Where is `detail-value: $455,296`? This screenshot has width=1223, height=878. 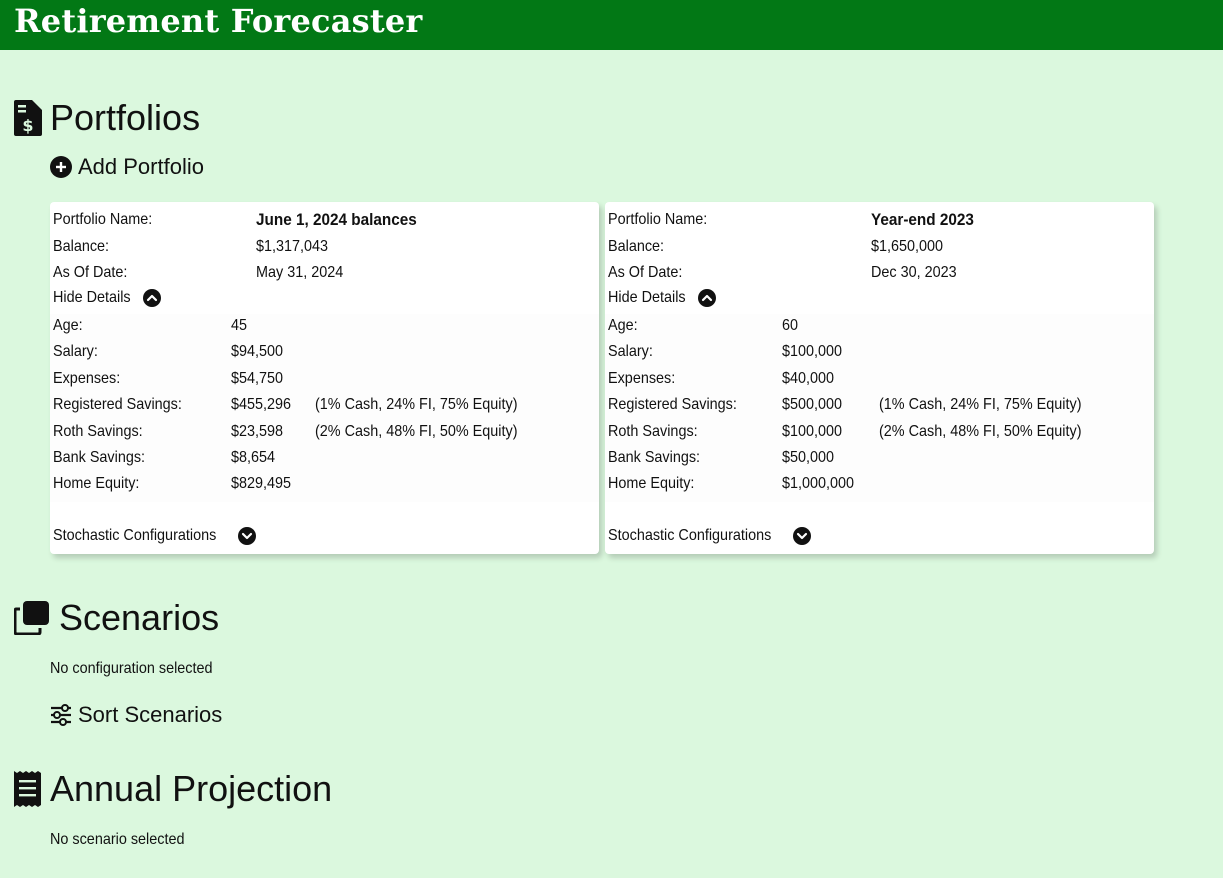
detail-value: $455,296 is located at coordinates (261, 404).